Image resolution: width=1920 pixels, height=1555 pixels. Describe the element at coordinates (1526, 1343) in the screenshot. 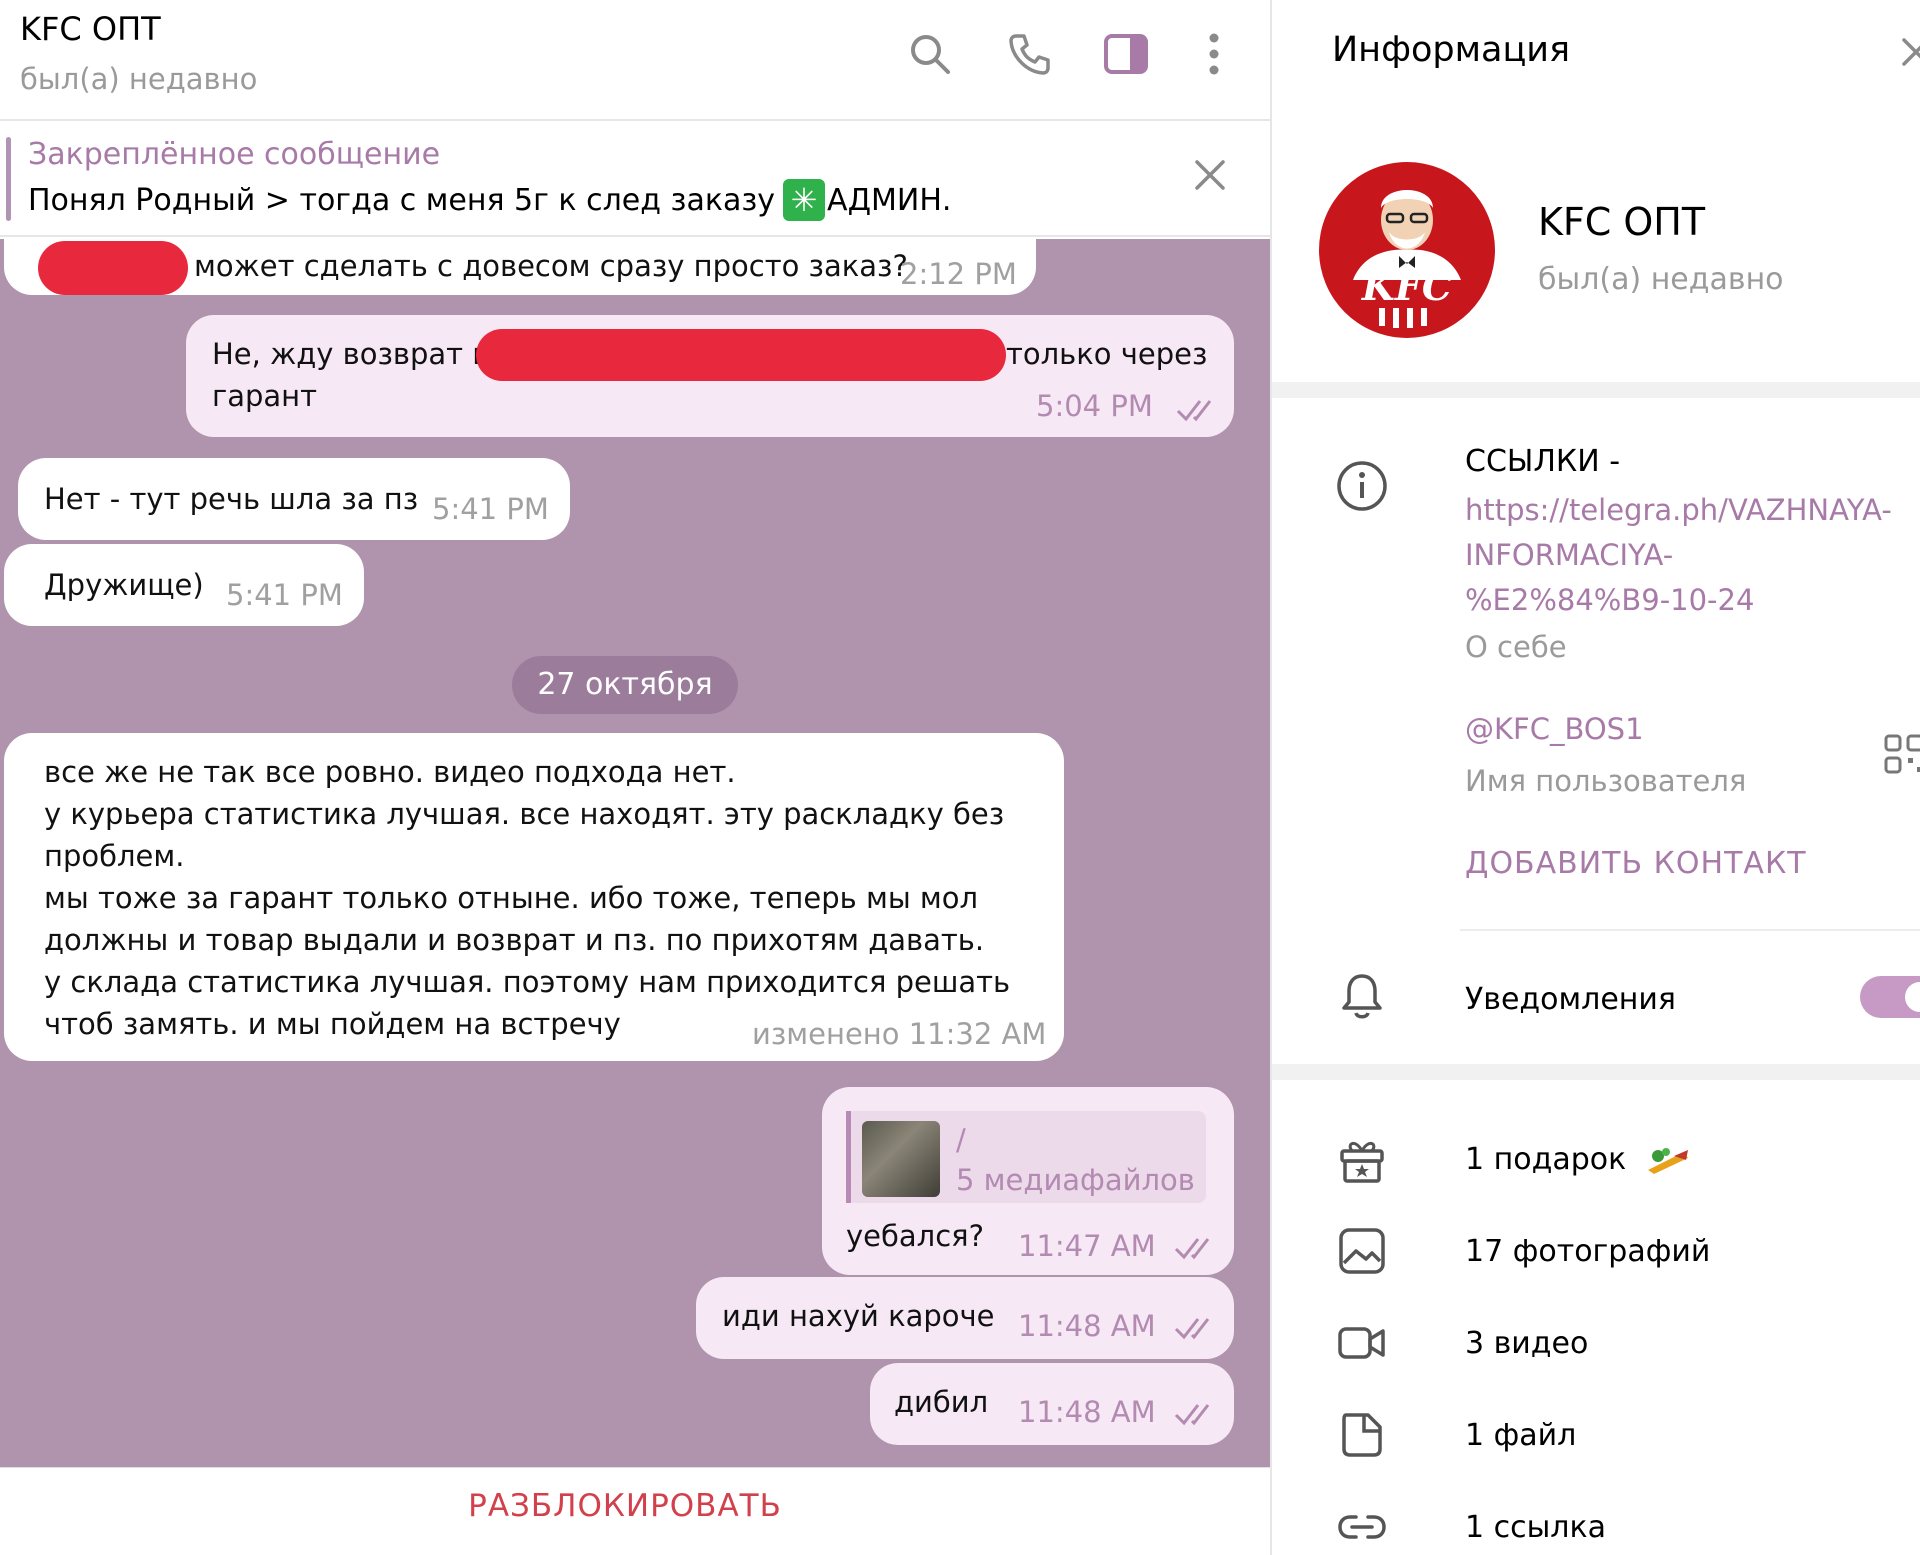

I see `videos-row: 3 видео` at that location.